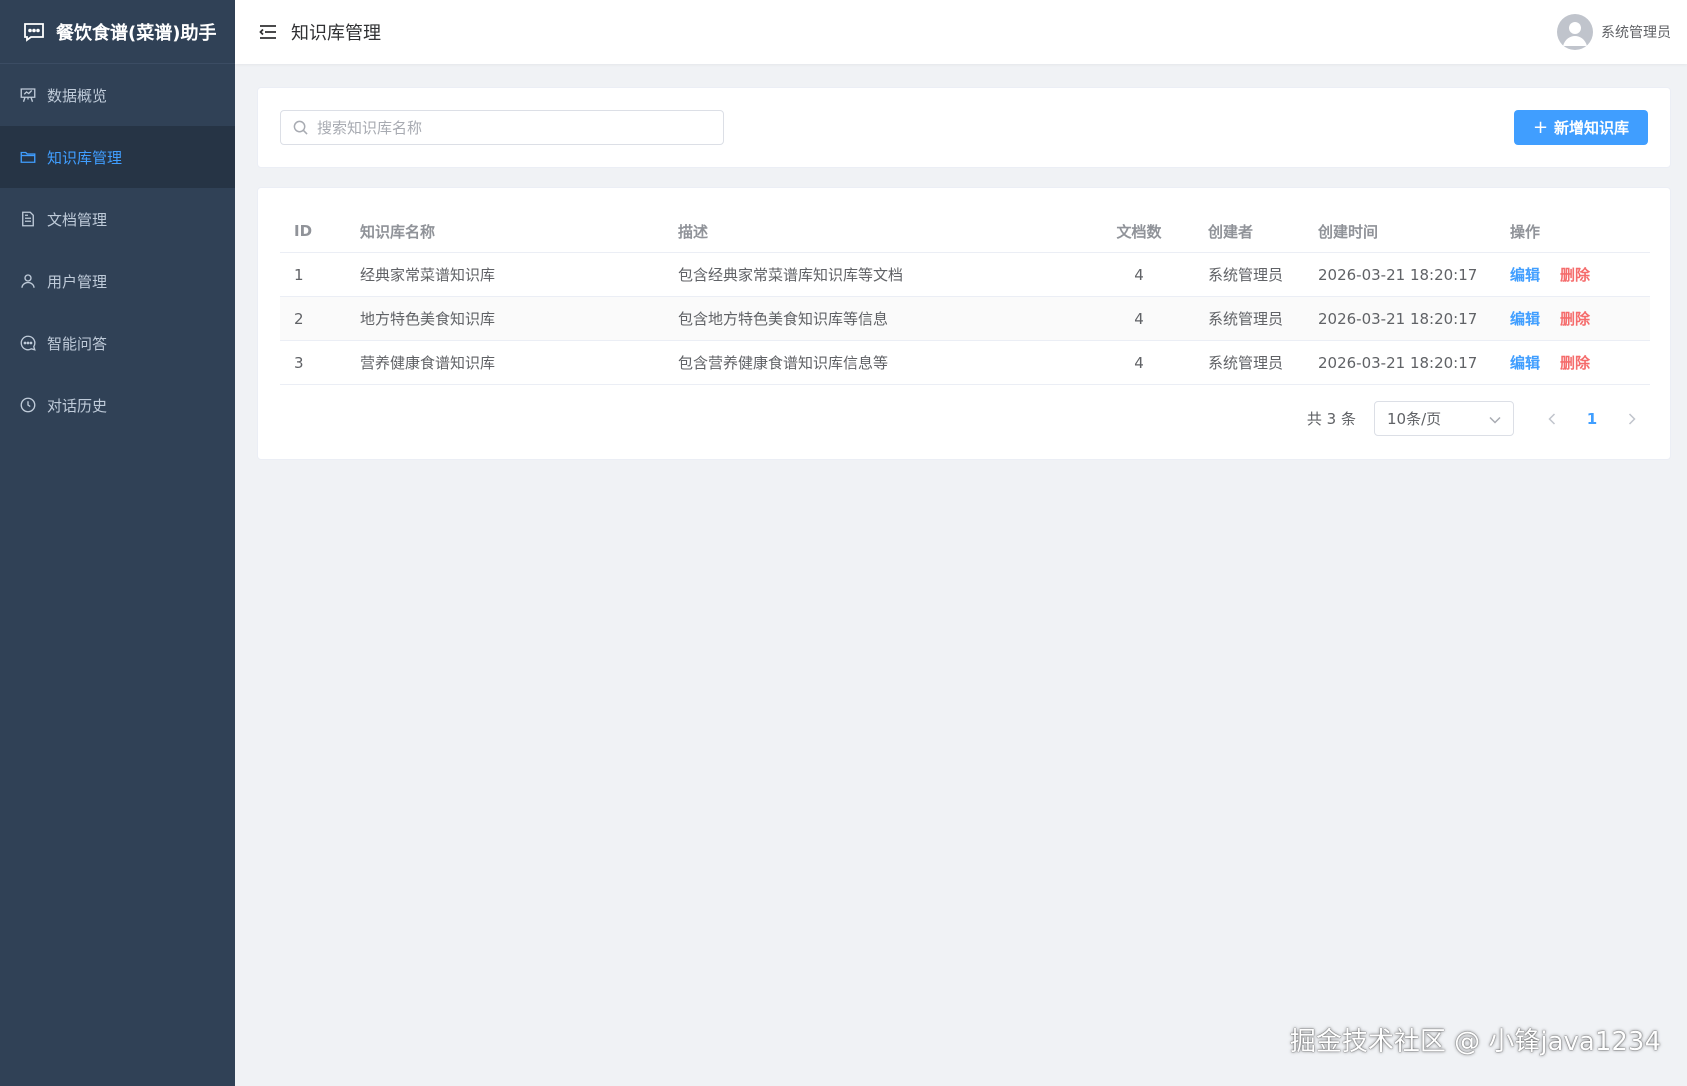 This screenshot has width=1687, height=1086. What do you see at coordinates (1444, 418) in the screenshot?
I see `page-size-select: 10条/页` at bounding box center [1444, 418].